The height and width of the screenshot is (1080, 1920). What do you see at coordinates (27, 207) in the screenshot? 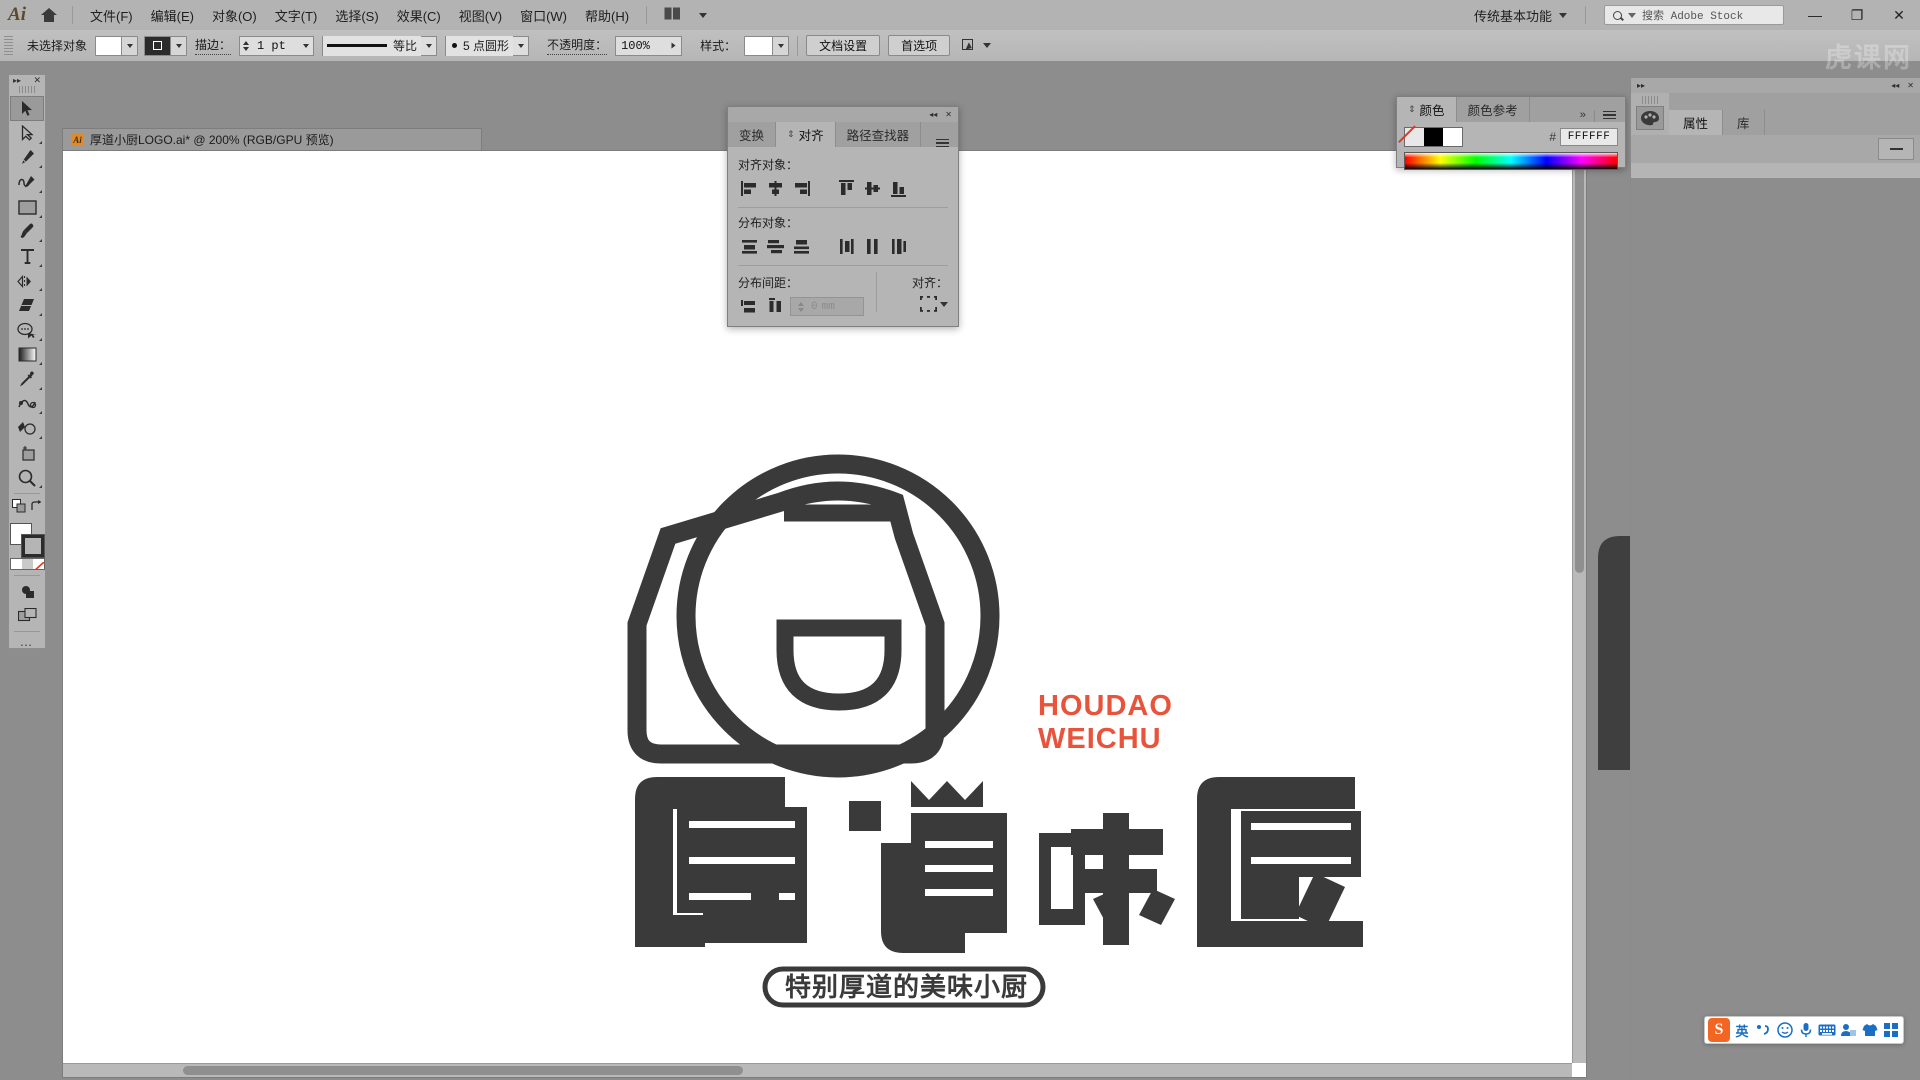
I see `rectangle-tool` at bounding box center [27, 207].